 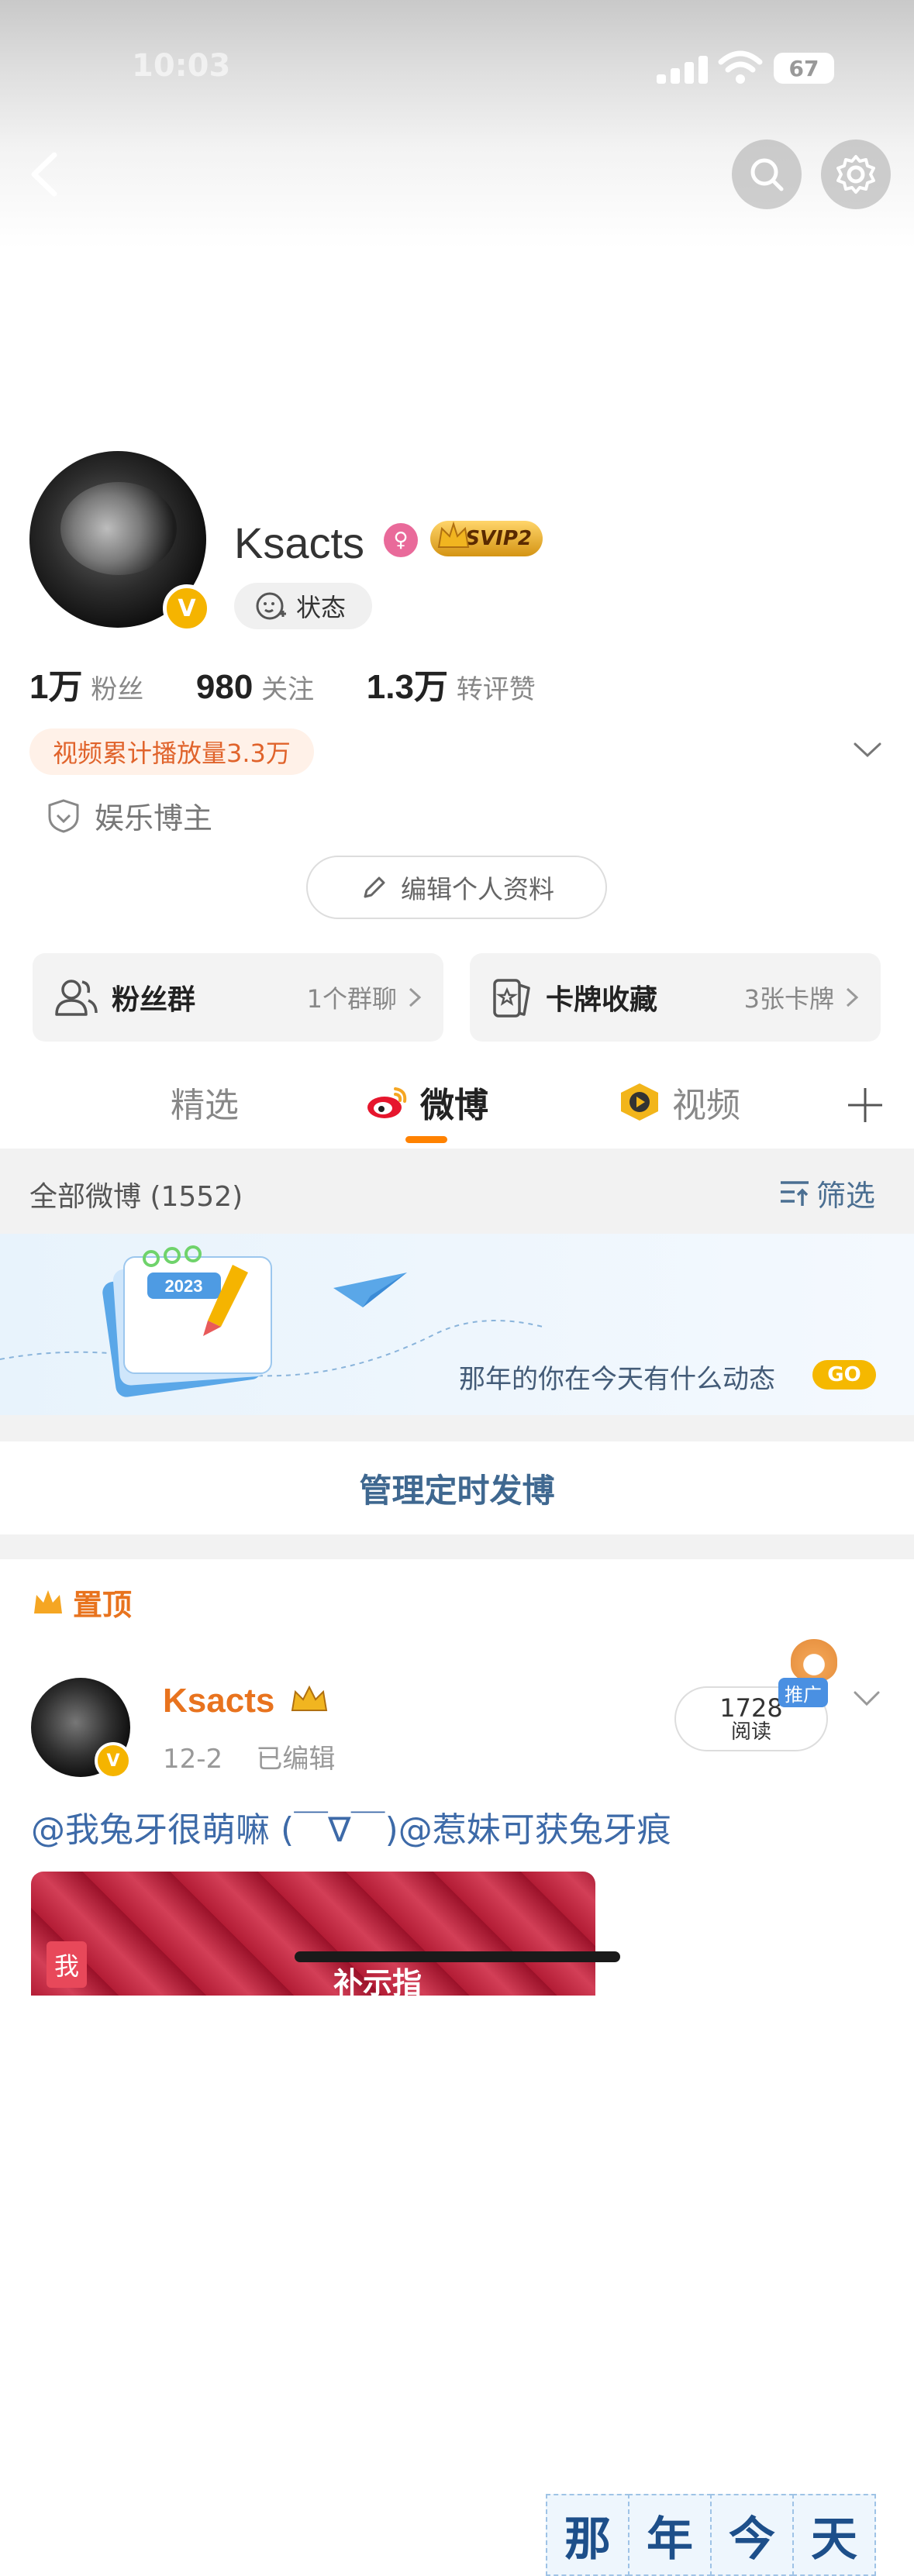 What do you see at coordinates (184, 1286) in the screenshot?
I see `calendar-year: 2023` at bounding box center [184, 1286].